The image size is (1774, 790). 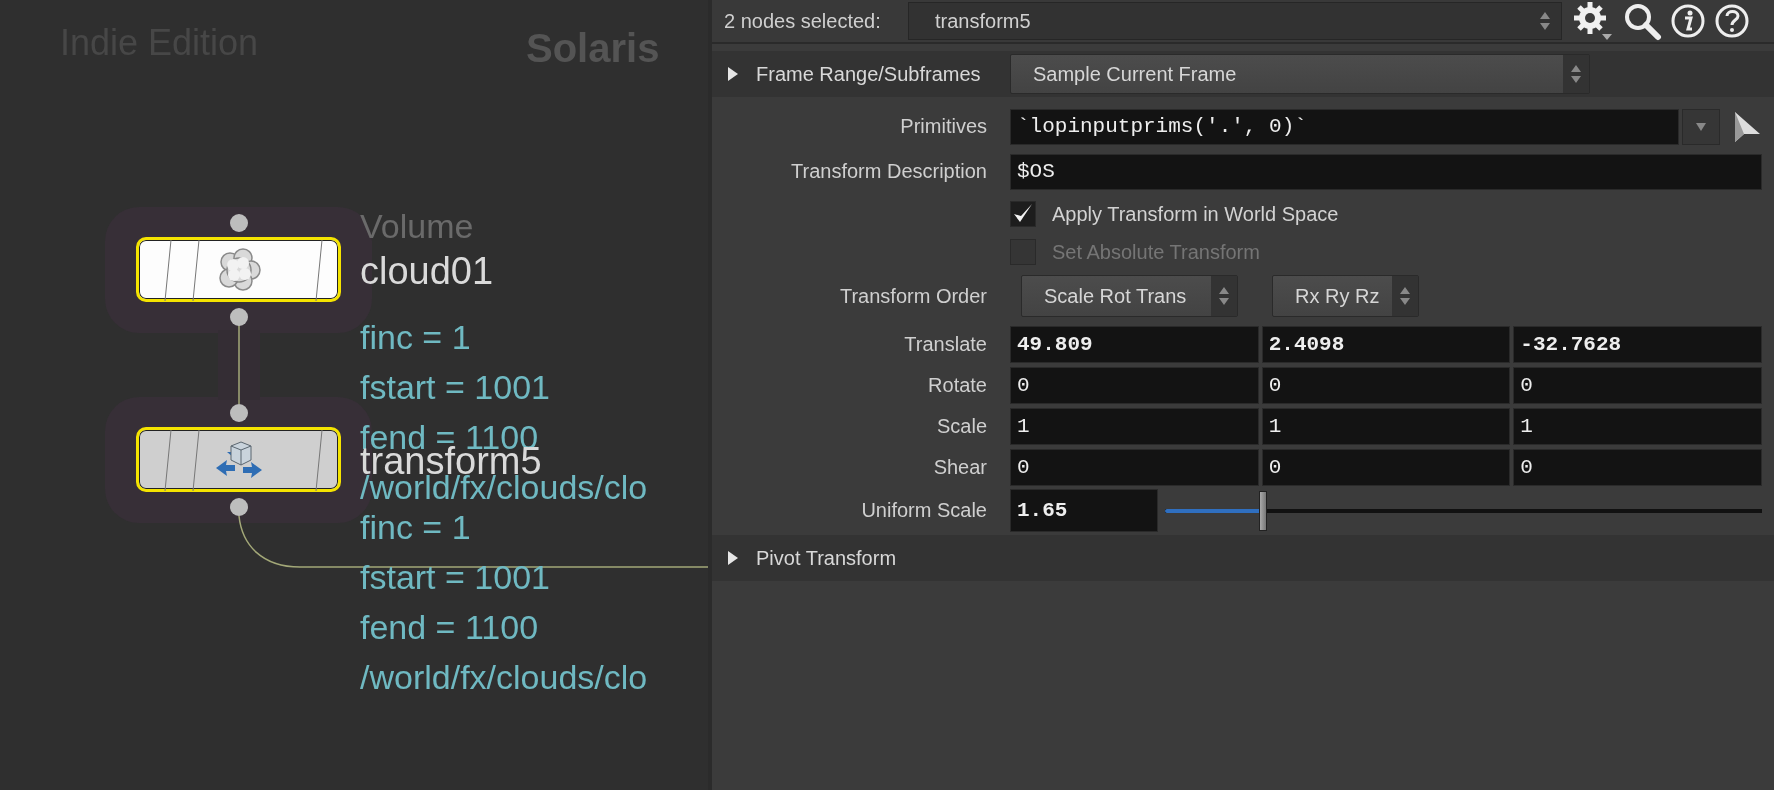 What do you see at coordinates (1344, 126) in the screenshot?
I see `text-field: `lopinputprims('.', 0)`` at bounding box center [1344, 126].